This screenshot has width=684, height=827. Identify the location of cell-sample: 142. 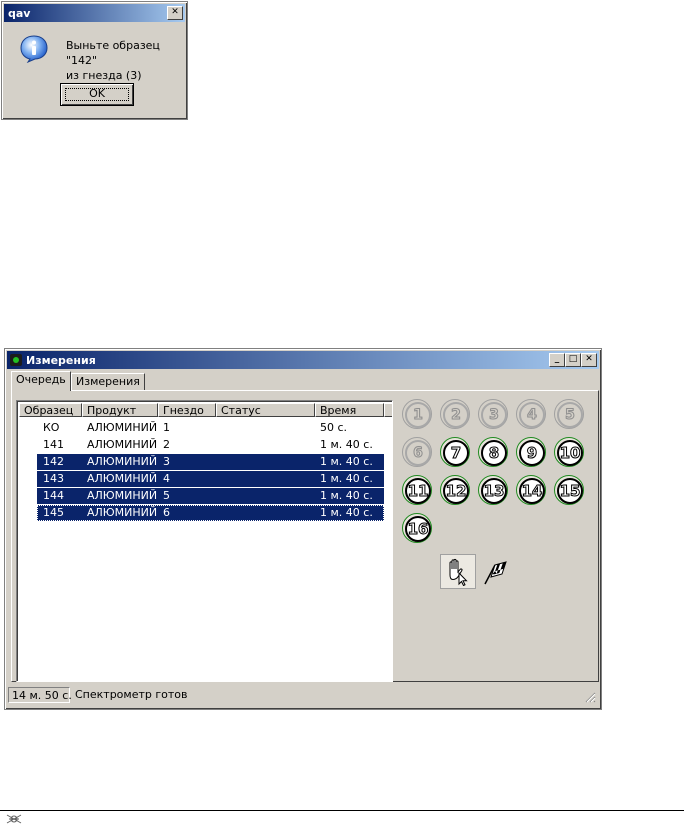
(53, 461).